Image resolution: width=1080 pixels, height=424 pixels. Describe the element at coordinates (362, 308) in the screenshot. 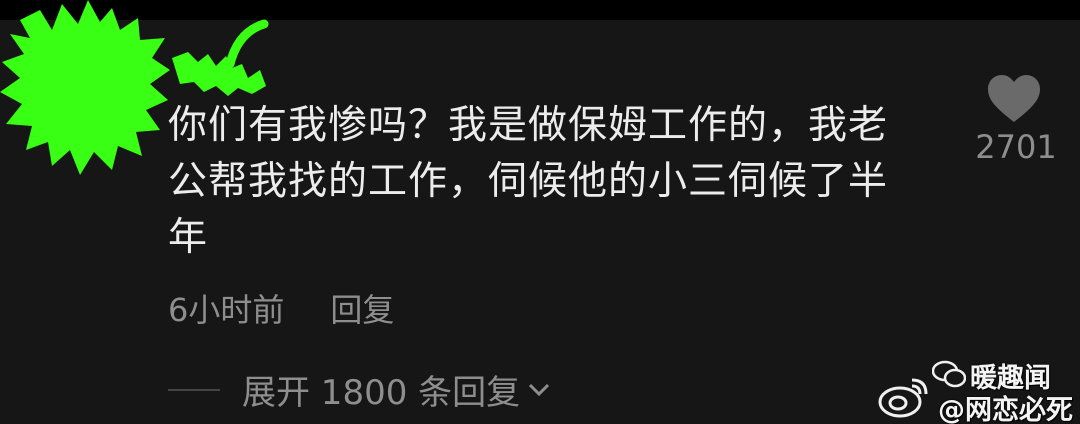

I see `reply-button: 回复` at that location.